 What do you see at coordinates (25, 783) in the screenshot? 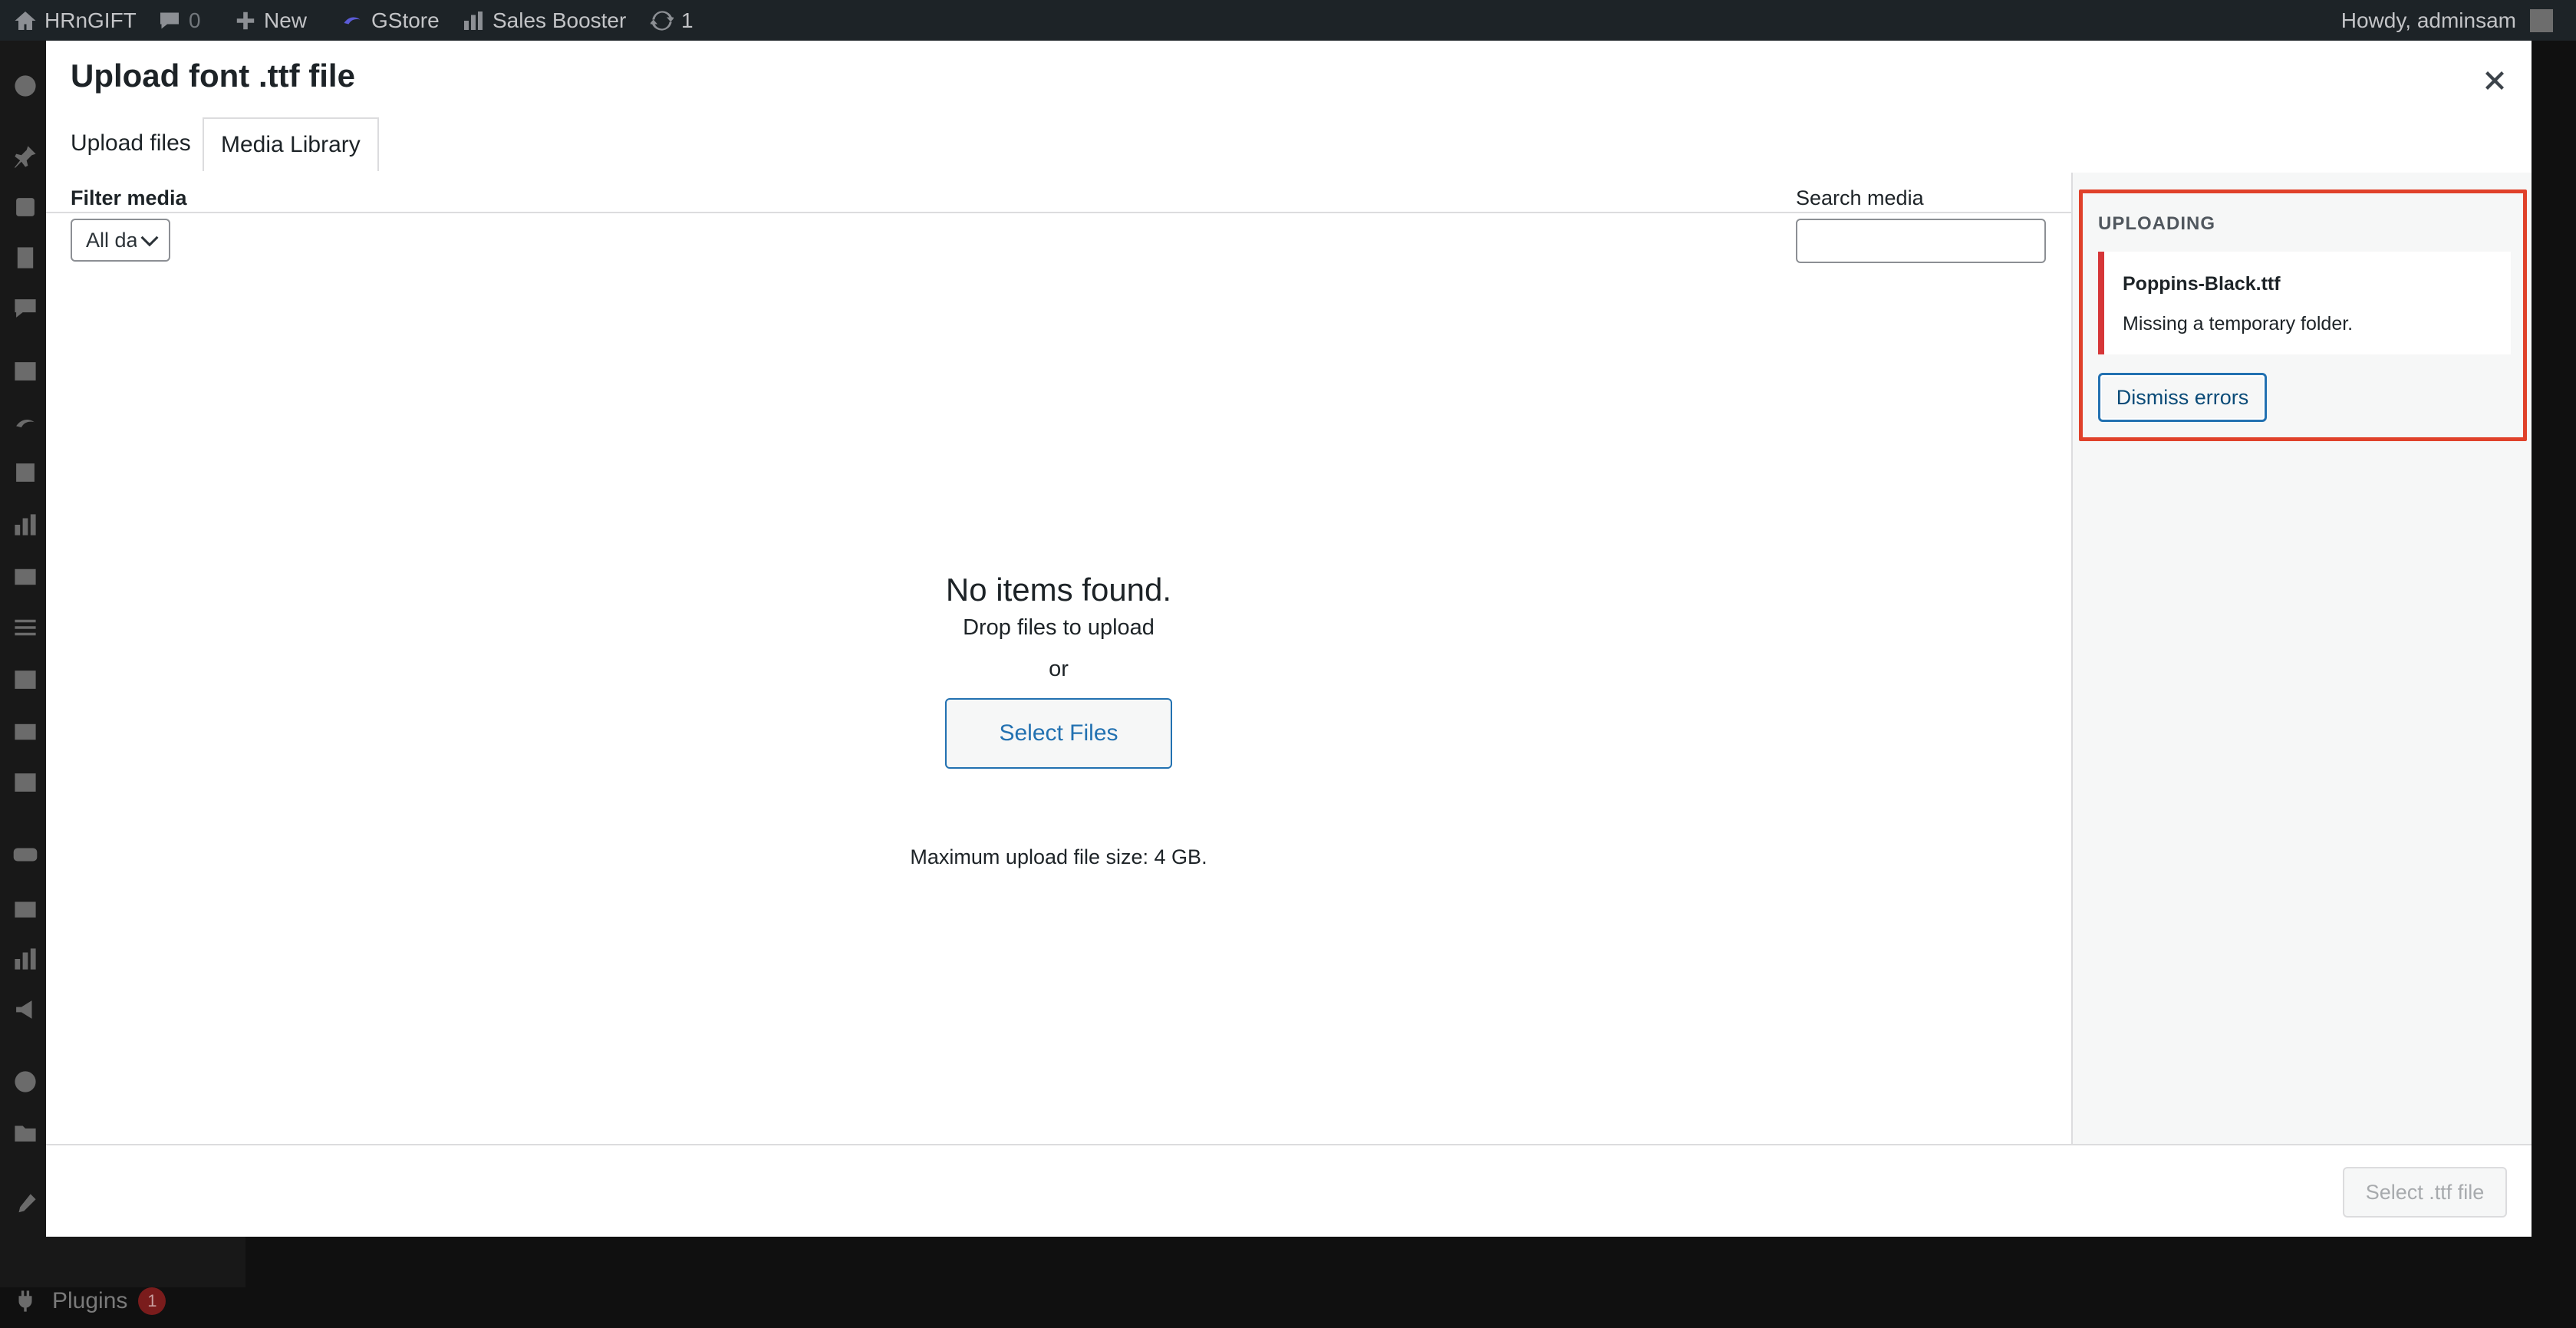
I see `grid-icon` at bounding box center [25, 783].